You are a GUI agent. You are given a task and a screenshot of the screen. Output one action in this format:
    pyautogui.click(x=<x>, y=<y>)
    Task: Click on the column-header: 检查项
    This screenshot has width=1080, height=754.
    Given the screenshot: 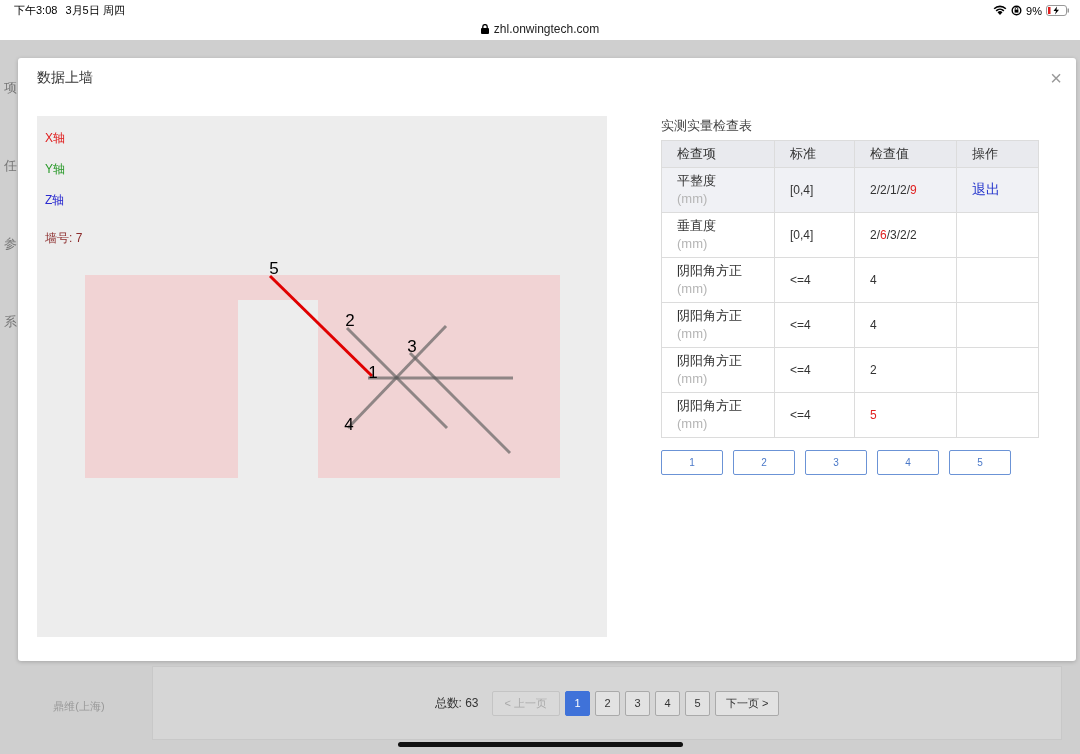 What is the action you would take?
    pyautogui.click(x=718, y=154)
    